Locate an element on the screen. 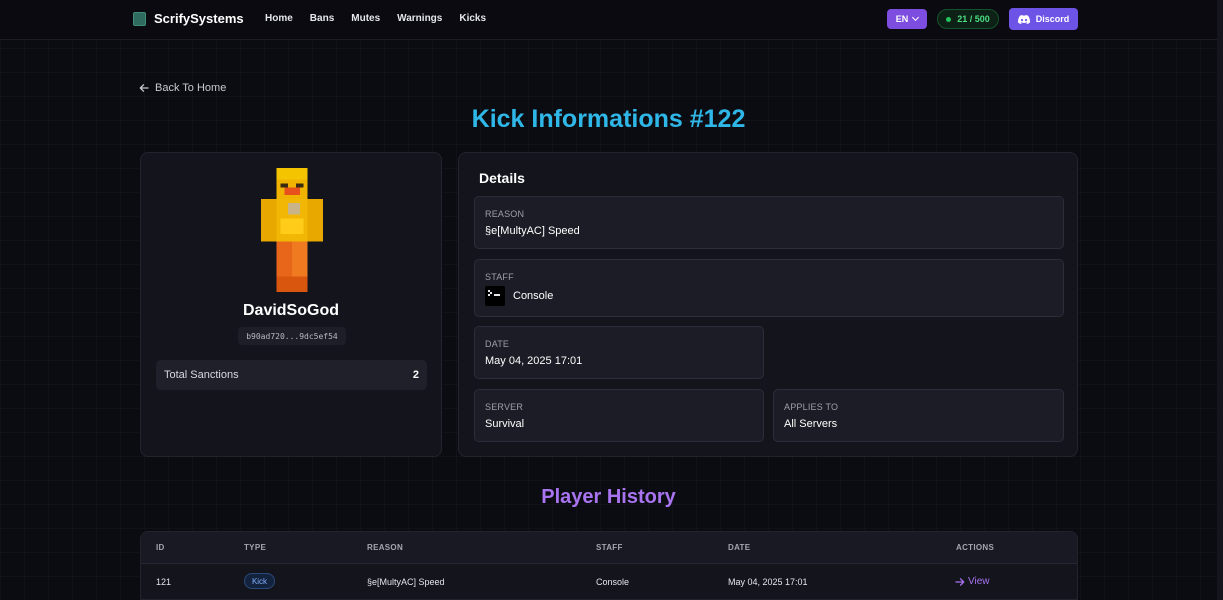  column-header-actions: ACTIONS is located at coordinates (975, 547).